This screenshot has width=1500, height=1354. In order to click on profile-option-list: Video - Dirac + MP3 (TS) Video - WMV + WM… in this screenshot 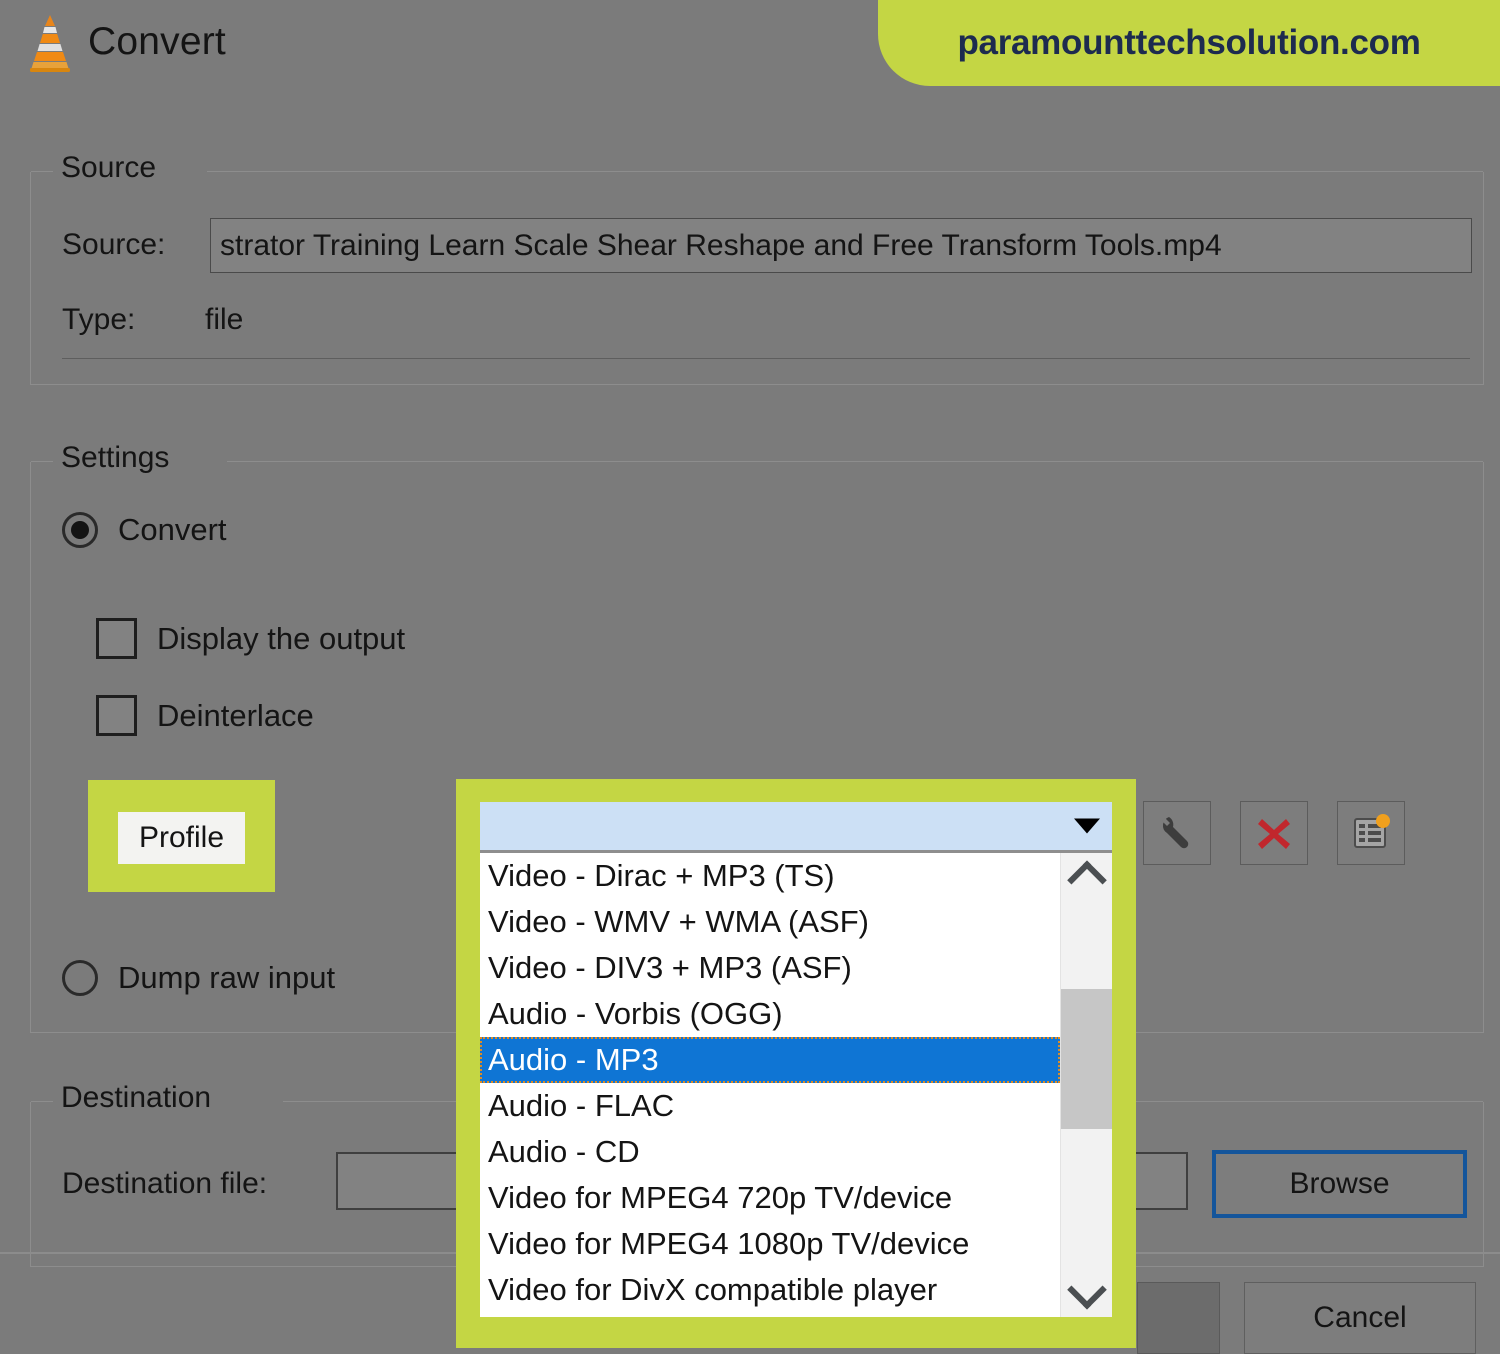, I will do `click(796, 1085)`.